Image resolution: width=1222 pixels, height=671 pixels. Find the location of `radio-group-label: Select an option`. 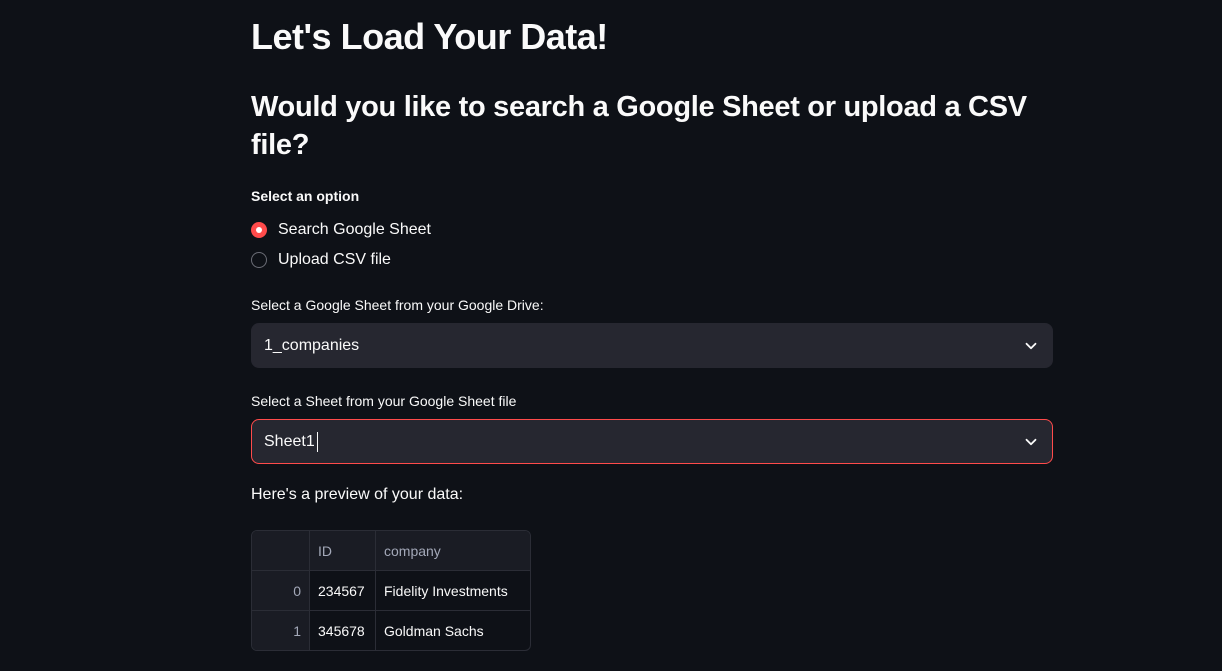

radio-group-label: Select an option is located at coordinates (305, 196).